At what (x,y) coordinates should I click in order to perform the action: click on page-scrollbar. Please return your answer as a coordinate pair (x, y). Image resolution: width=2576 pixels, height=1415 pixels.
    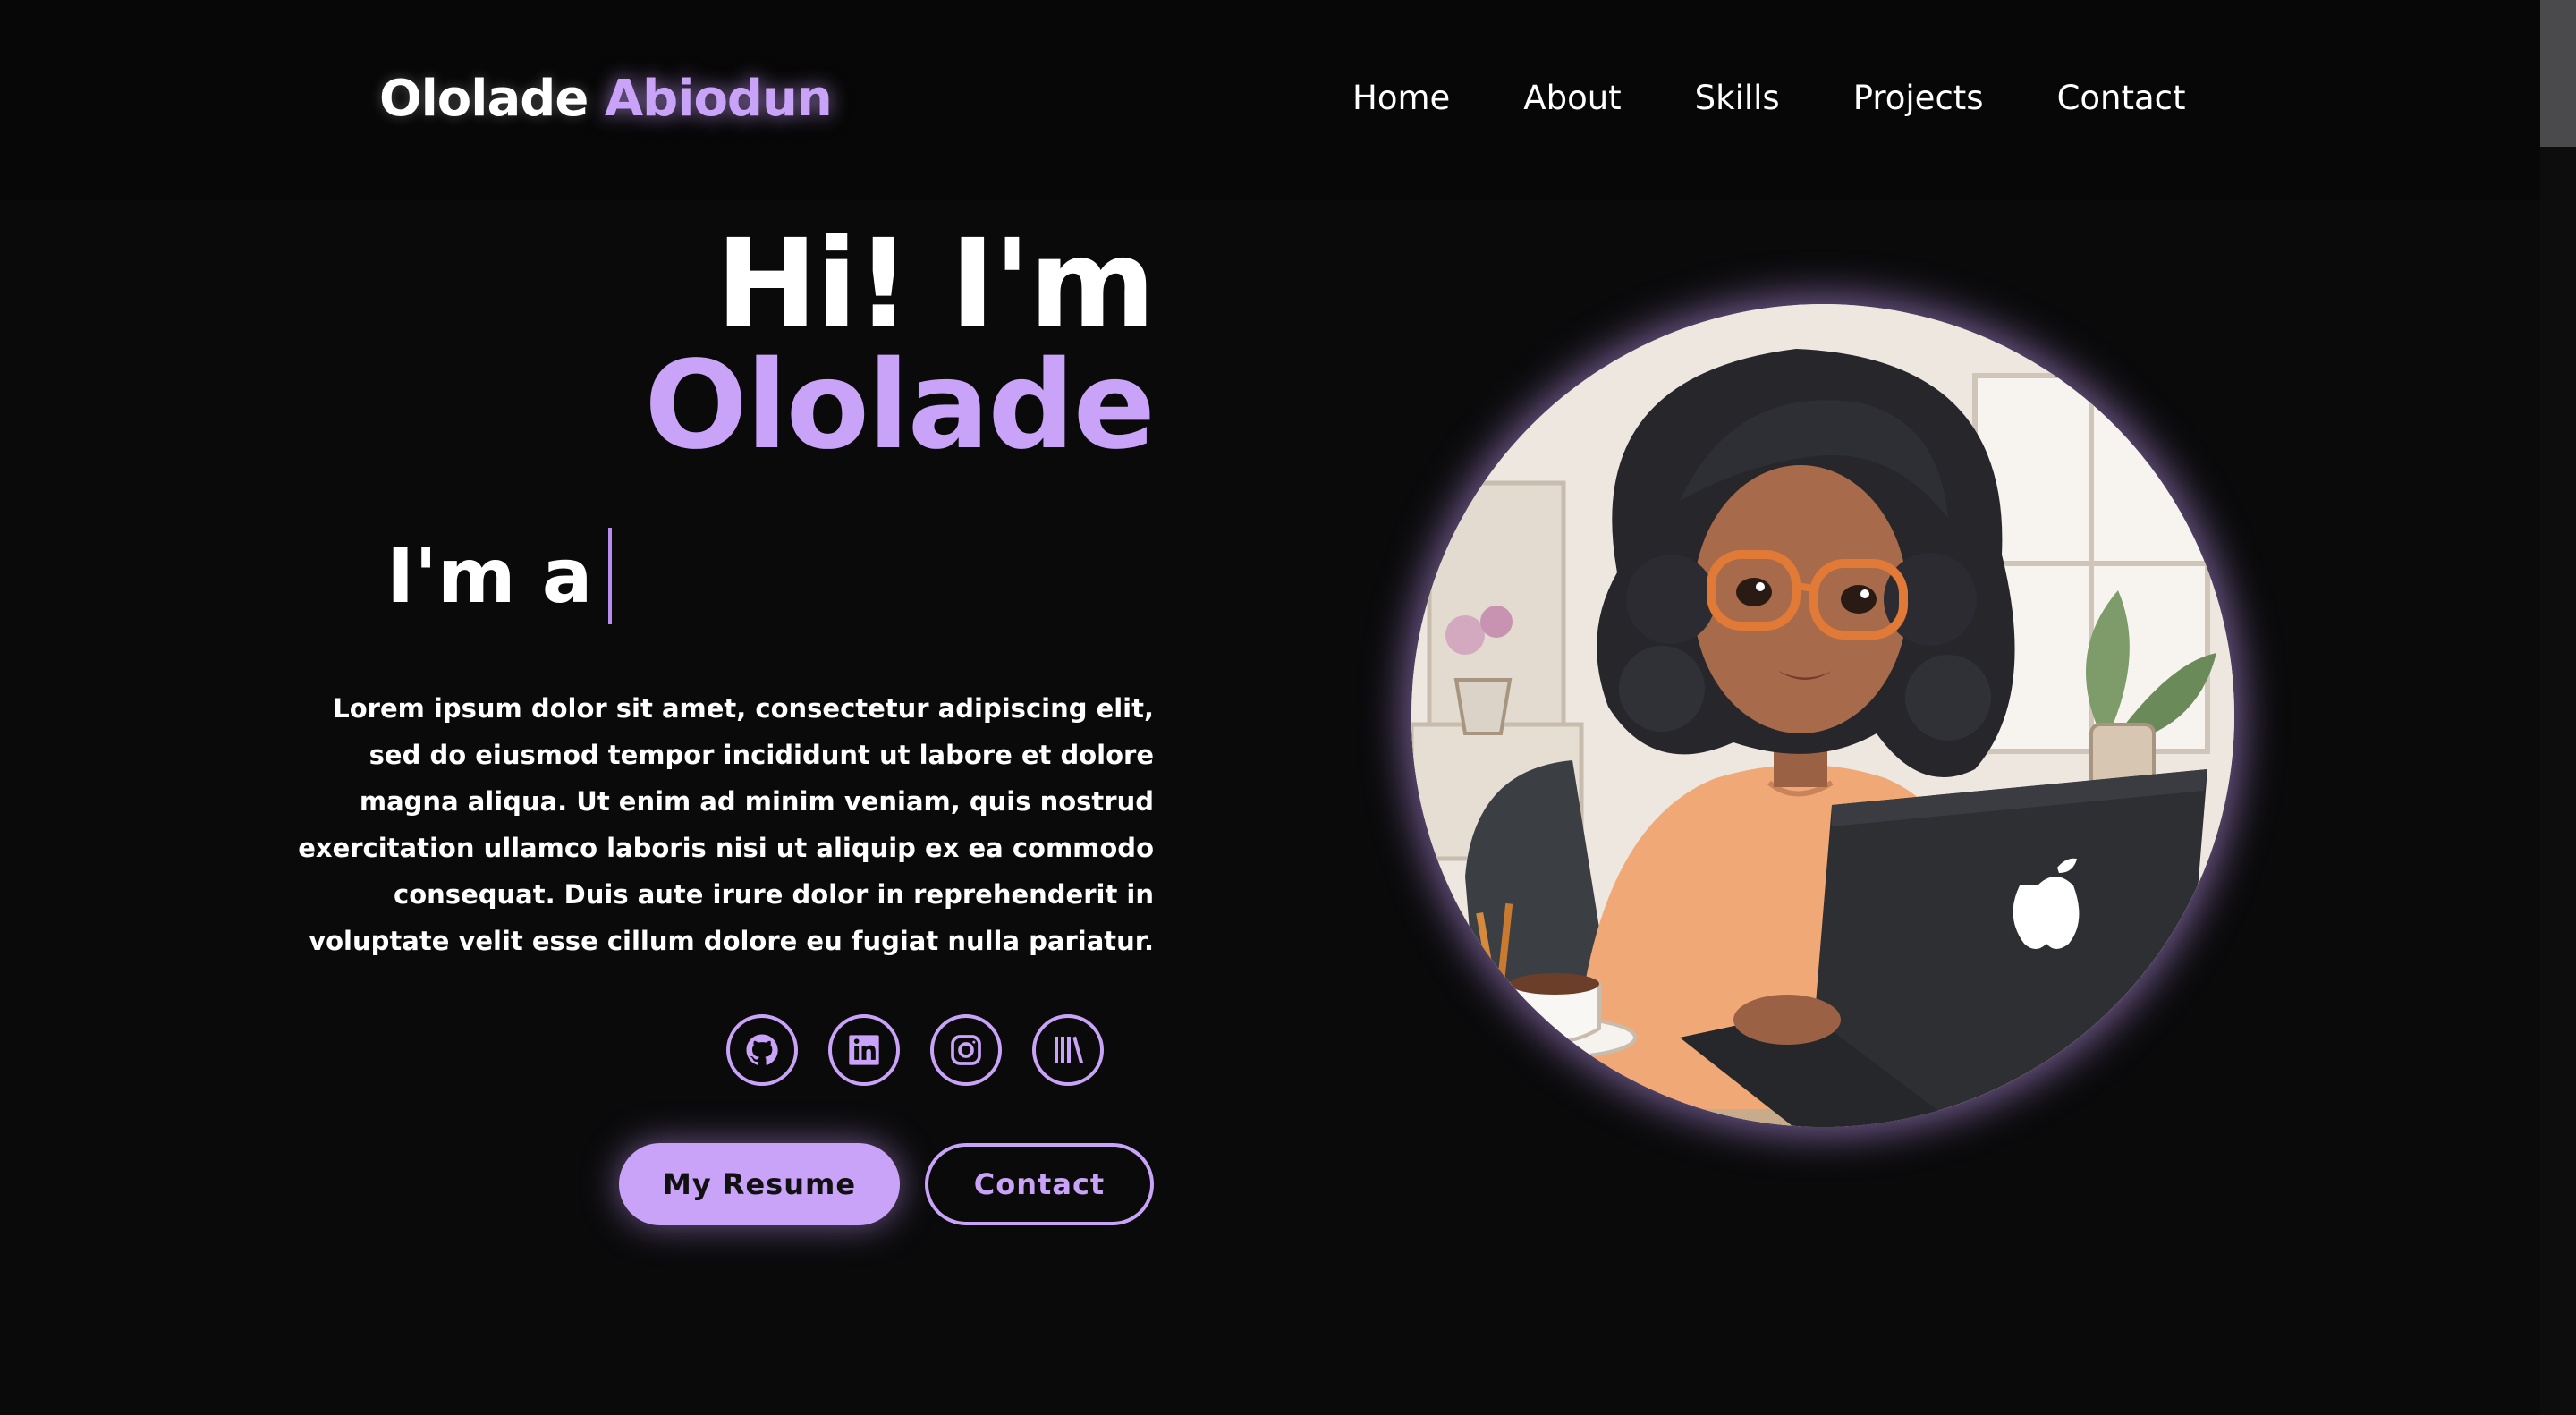
    Looking at the image, I should click on (2558, 708).